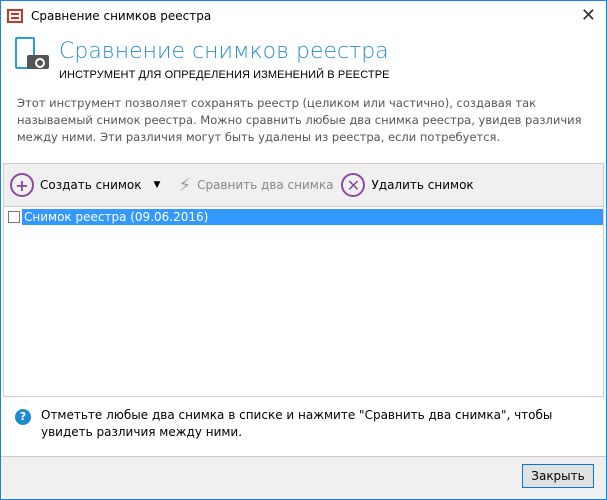  I want to click on delete-snapshot-label: Удалить снимок, so click(422, 185).